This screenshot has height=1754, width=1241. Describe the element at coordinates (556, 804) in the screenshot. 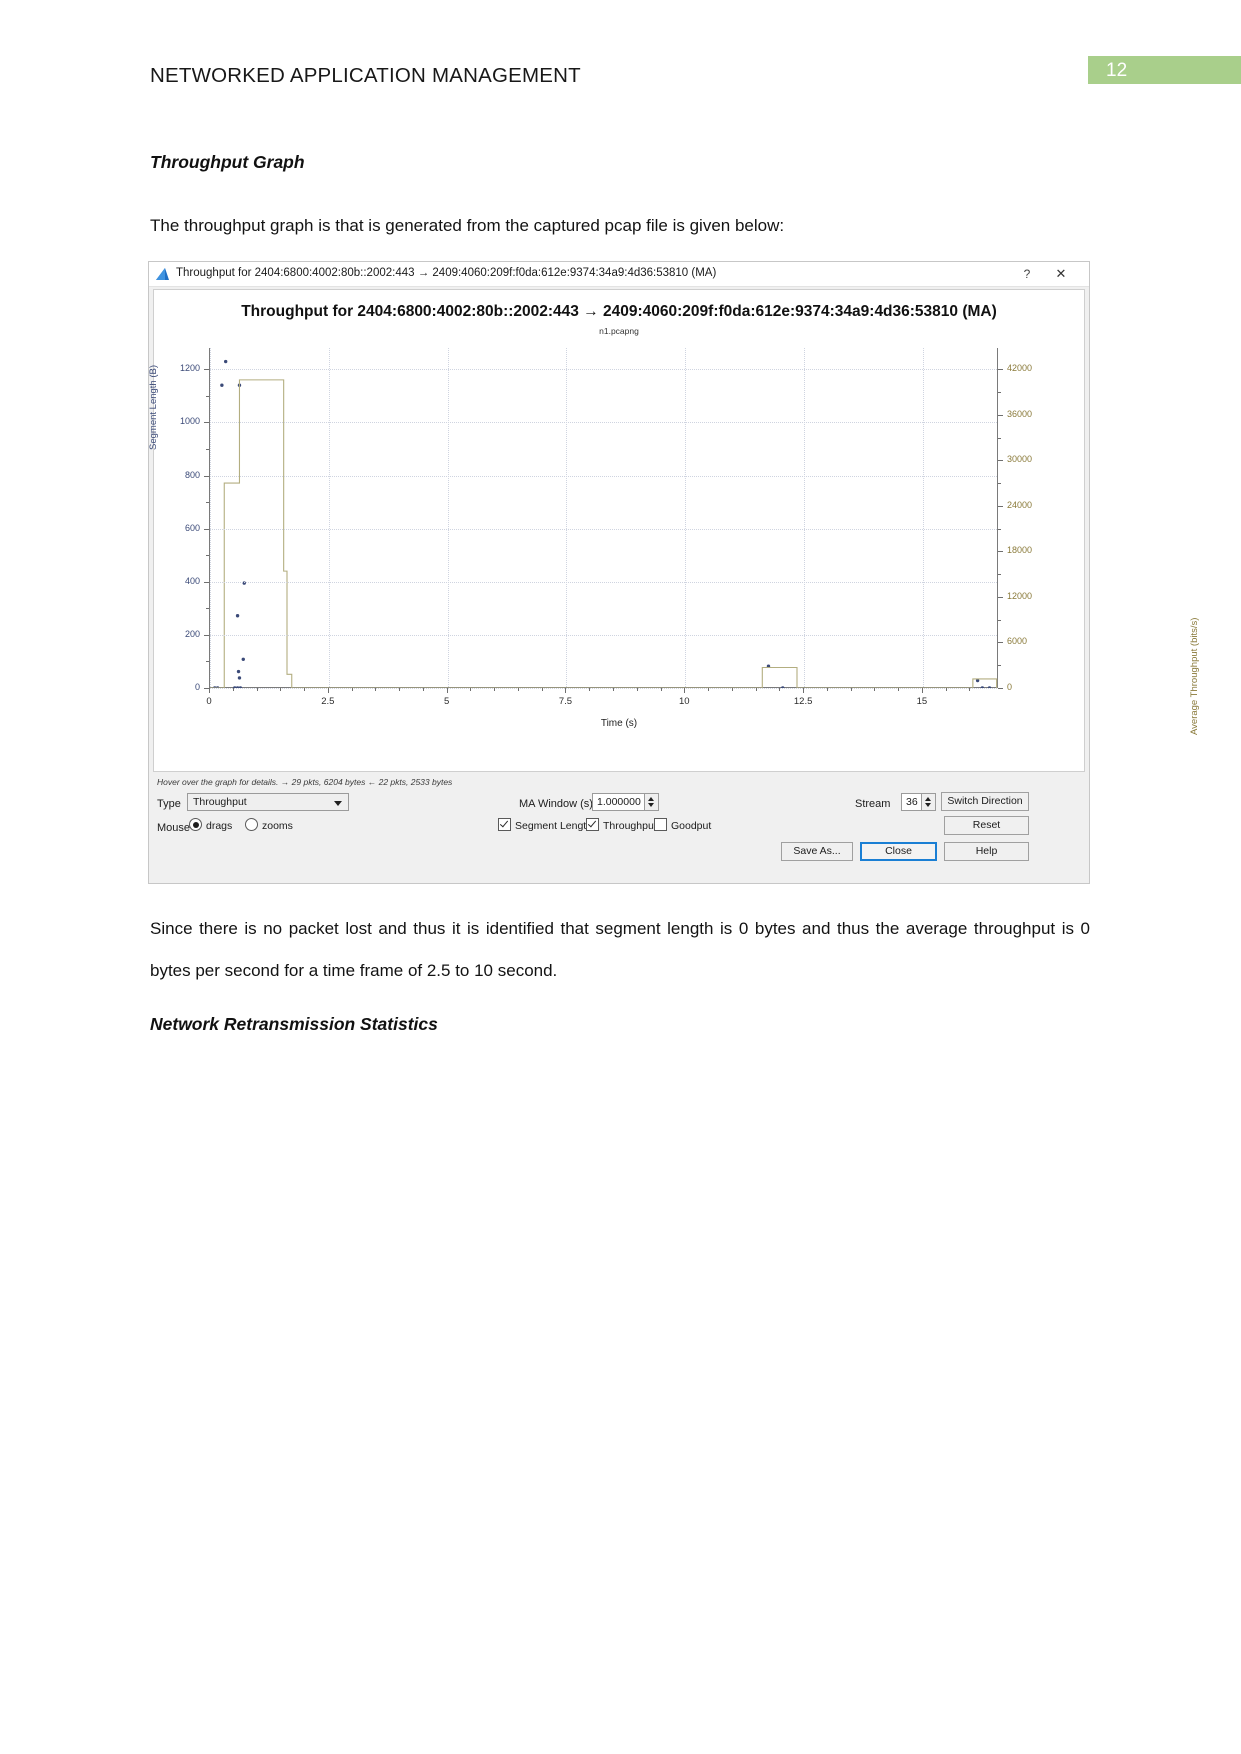

I see `ma-window-label: MA Window (s)` at that location.